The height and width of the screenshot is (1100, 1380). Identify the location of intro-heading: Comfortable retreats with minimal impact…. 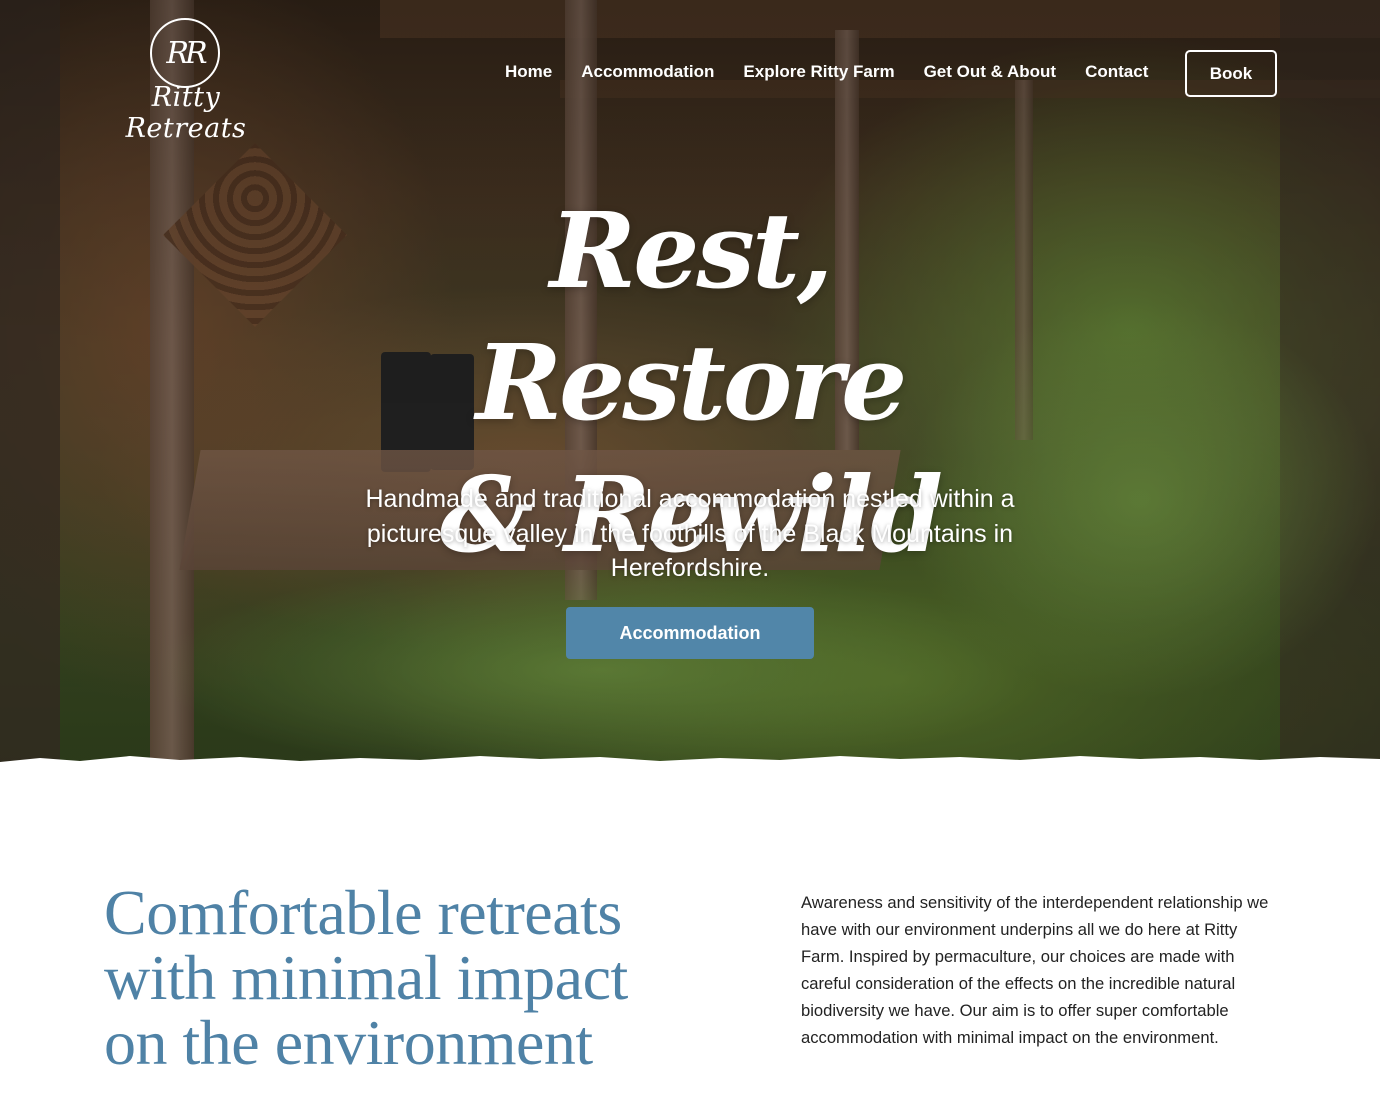
(404, 977).